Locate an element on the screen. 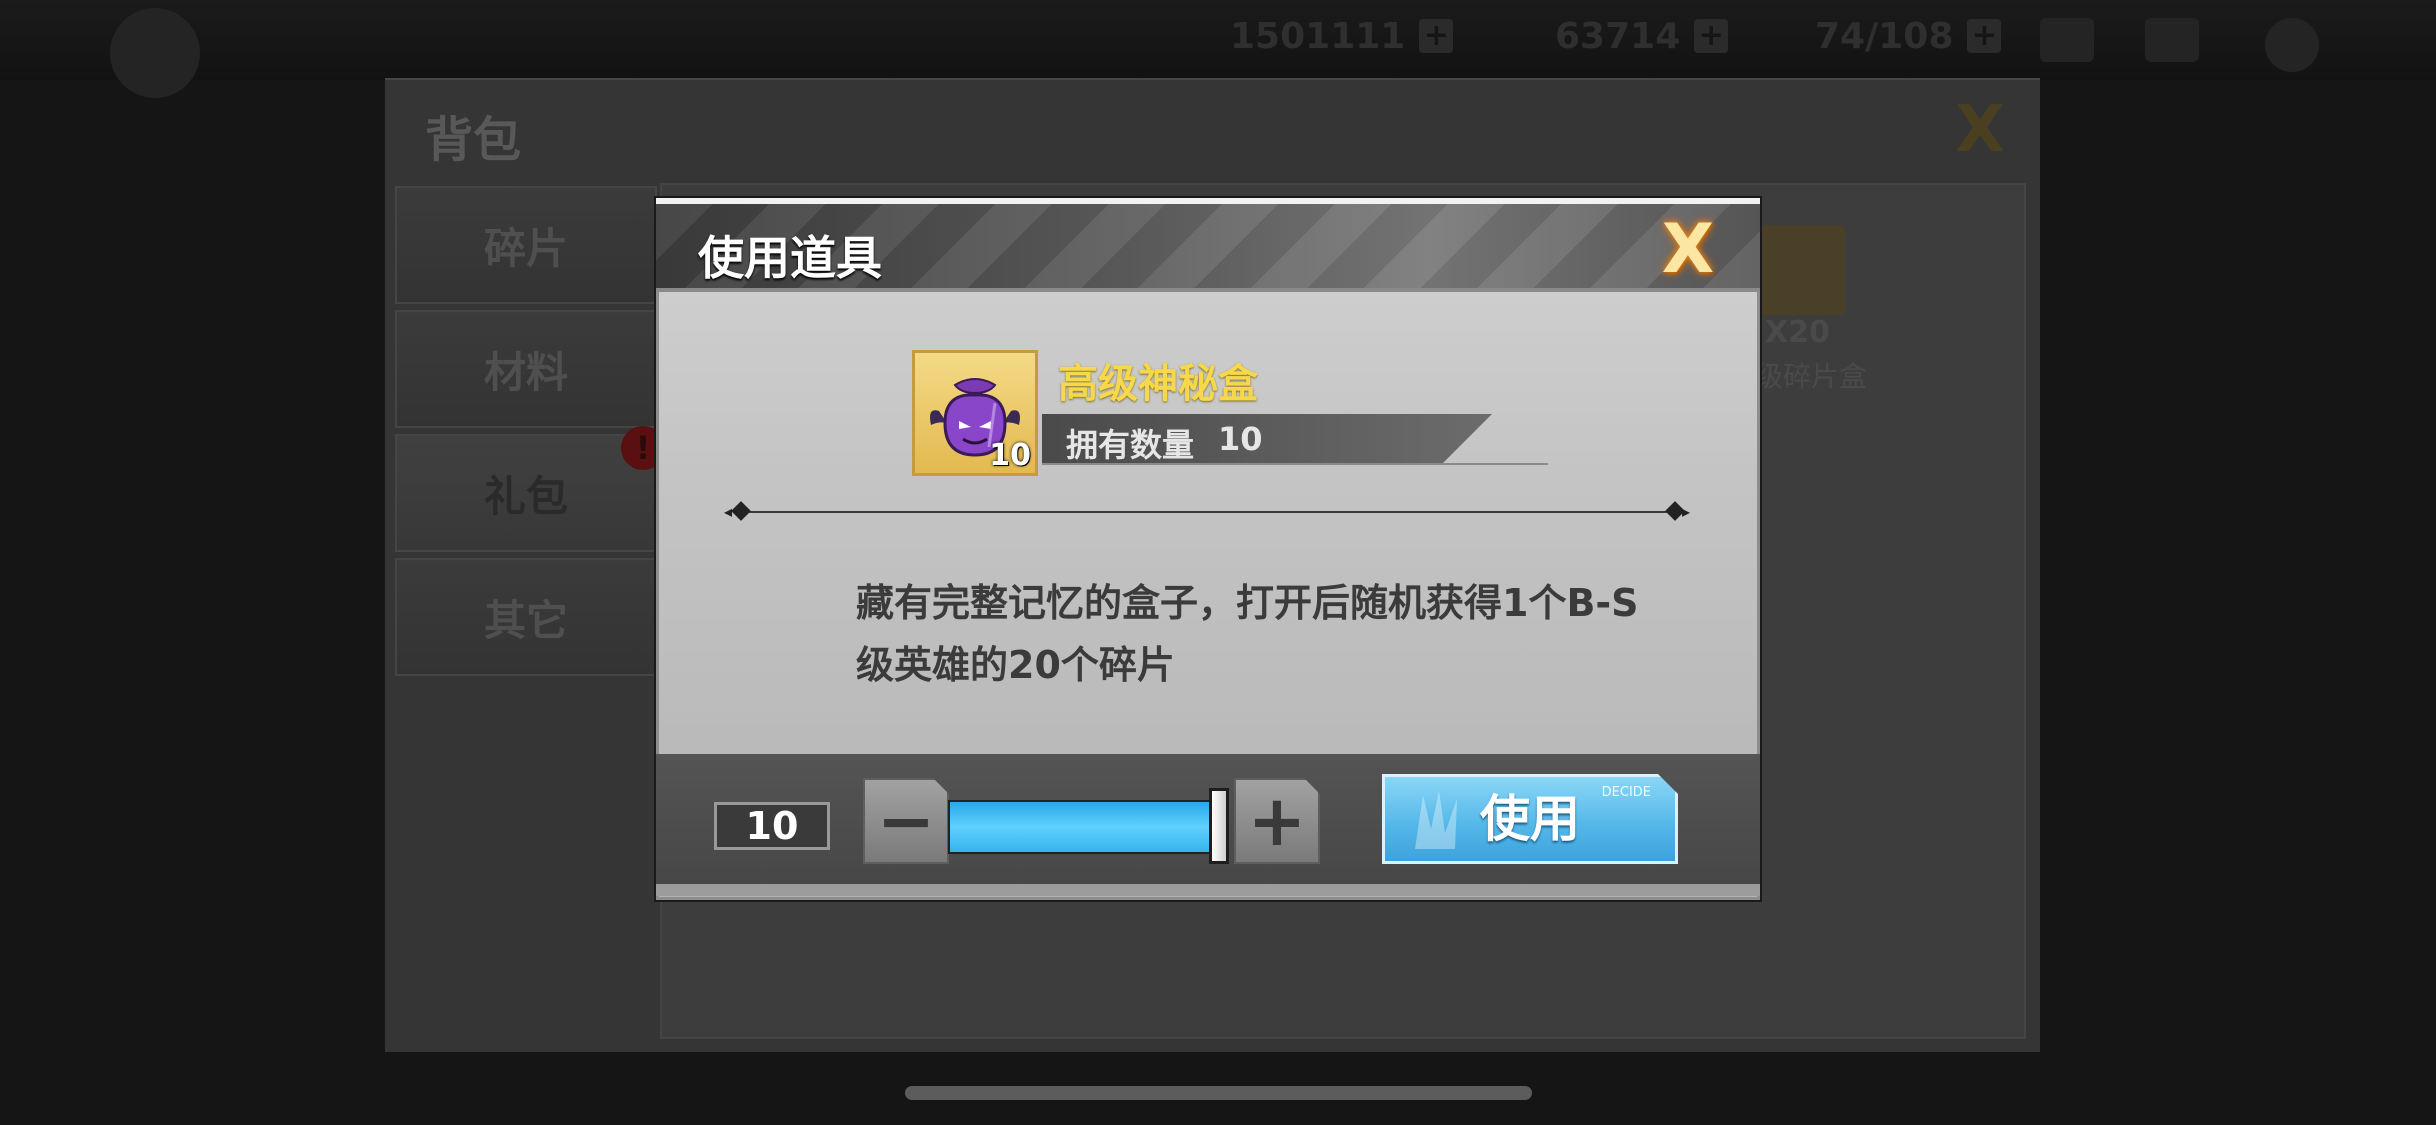 Image resolution: width=2436 pixels, height=1125 pixels. gem-resource: 63714 + is located at coordinates (1642, 36).